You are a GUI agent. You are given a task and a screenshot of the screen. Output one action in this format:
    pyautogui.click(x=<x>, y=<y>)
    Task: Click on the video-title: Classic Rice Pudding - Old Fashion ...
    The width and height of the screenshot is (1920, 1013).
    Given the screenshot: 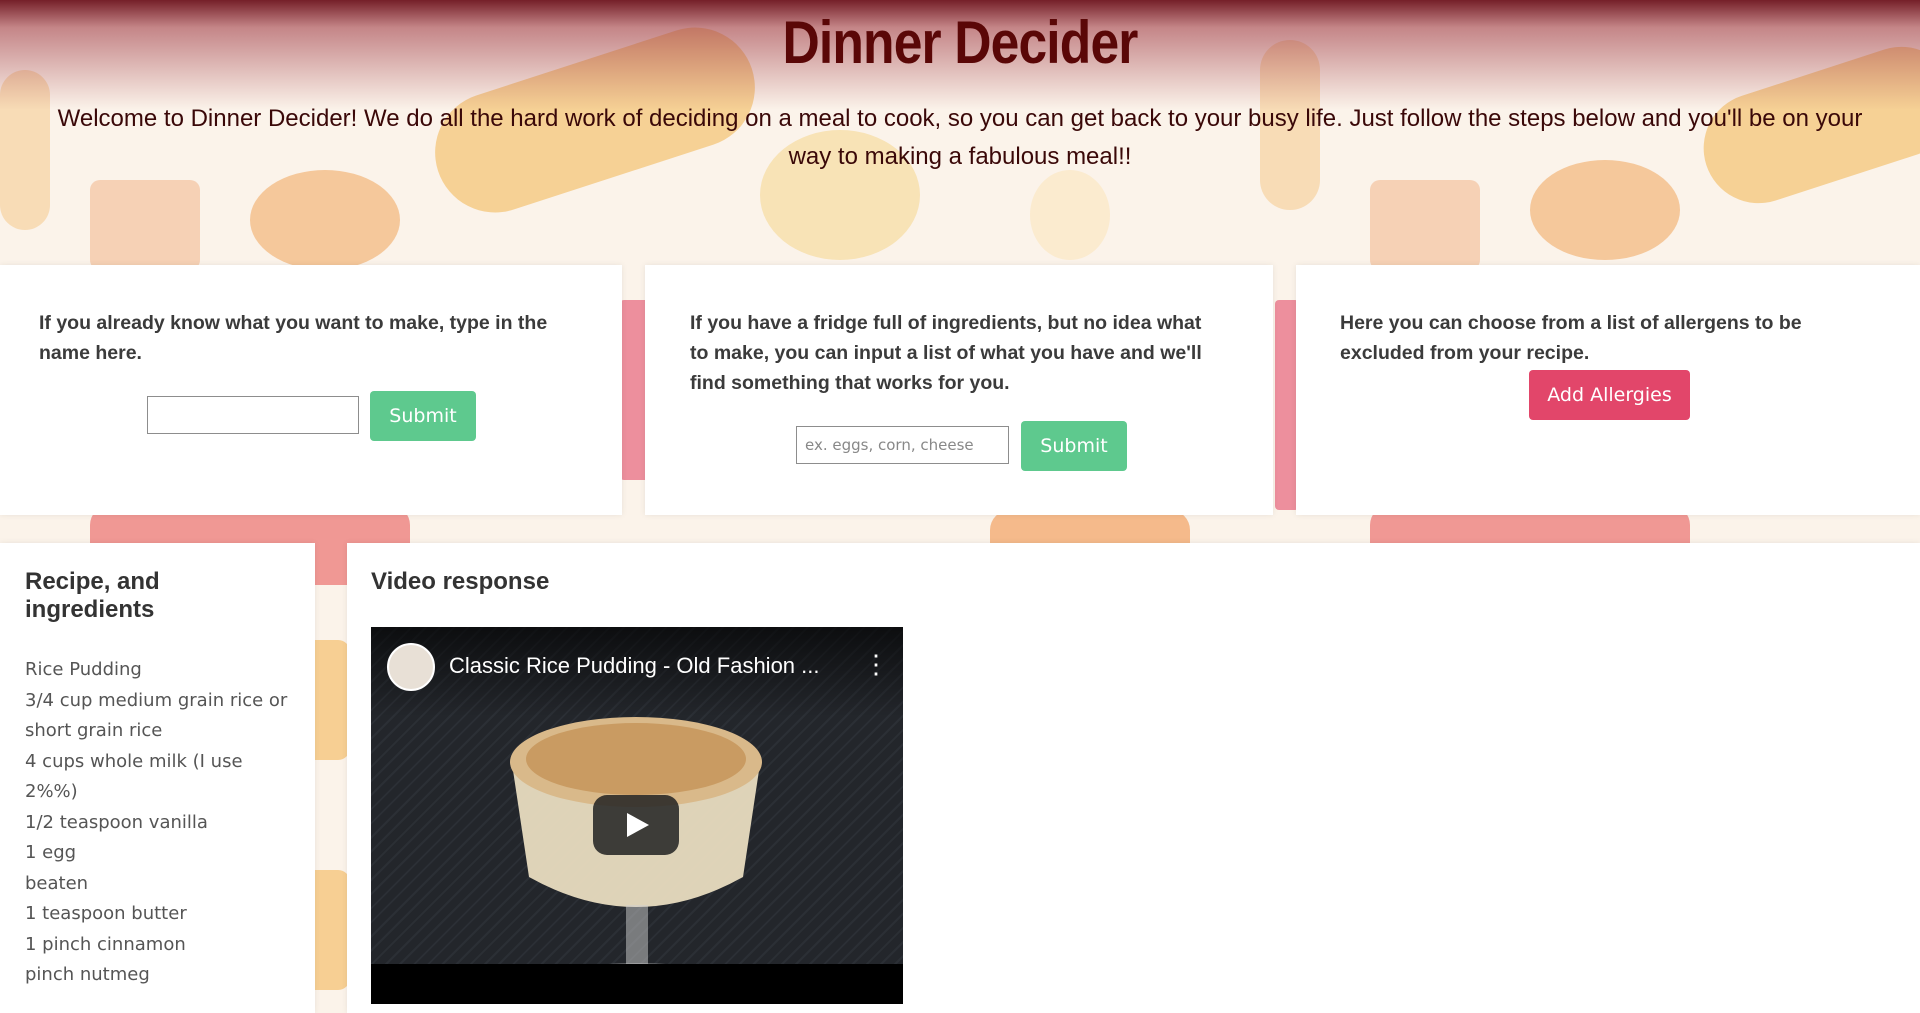 What is the action you would take?
    pyautogui.click(x=634, y=666)
    